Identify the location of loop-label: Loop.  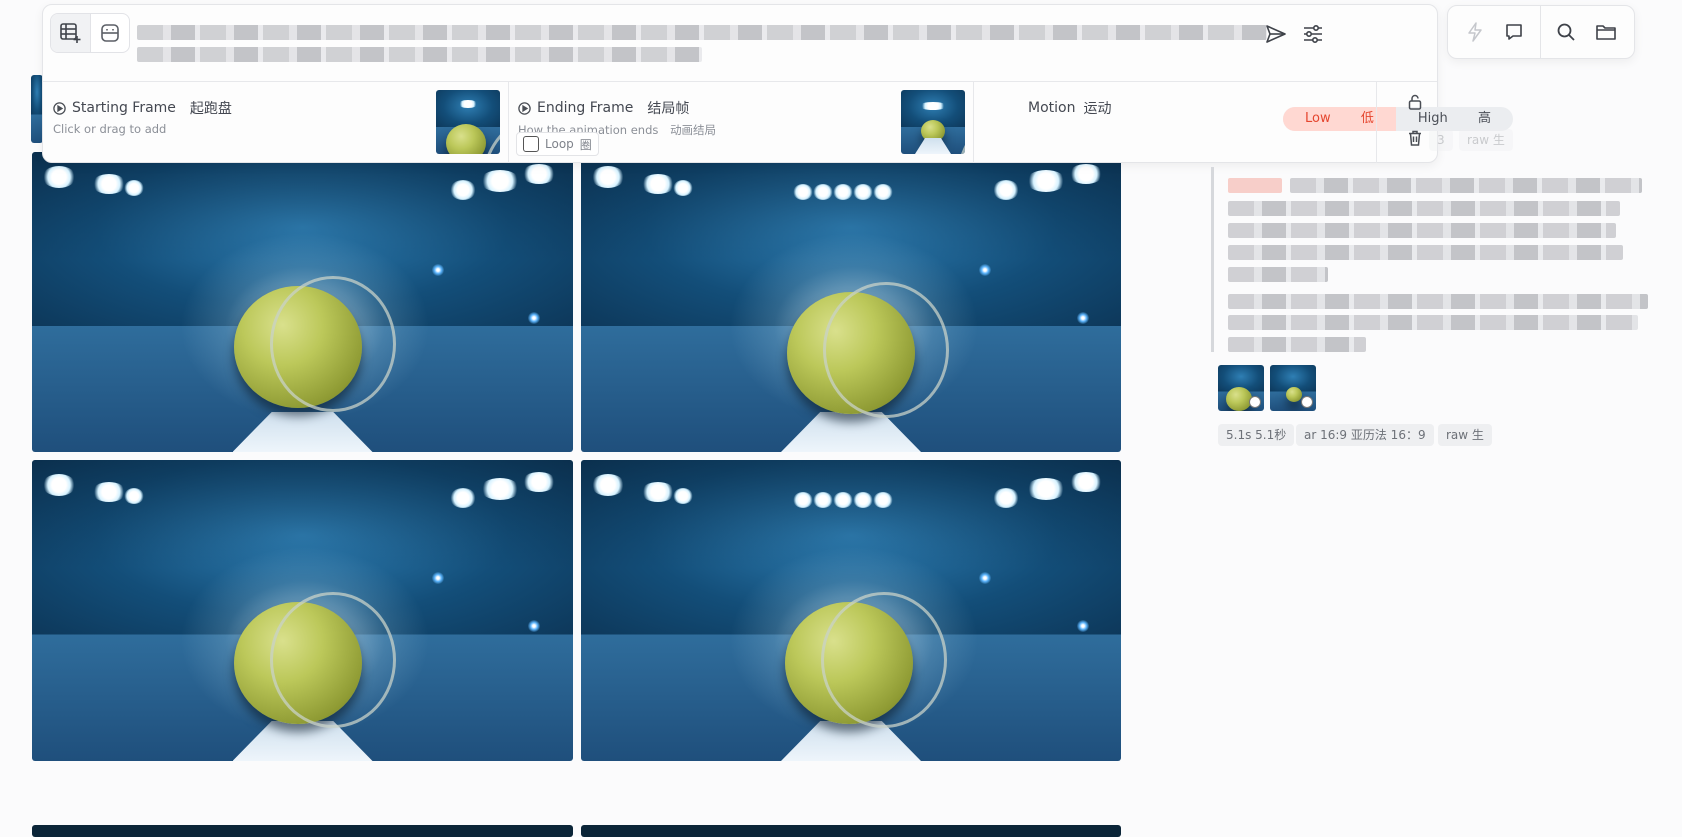
(559, 144).